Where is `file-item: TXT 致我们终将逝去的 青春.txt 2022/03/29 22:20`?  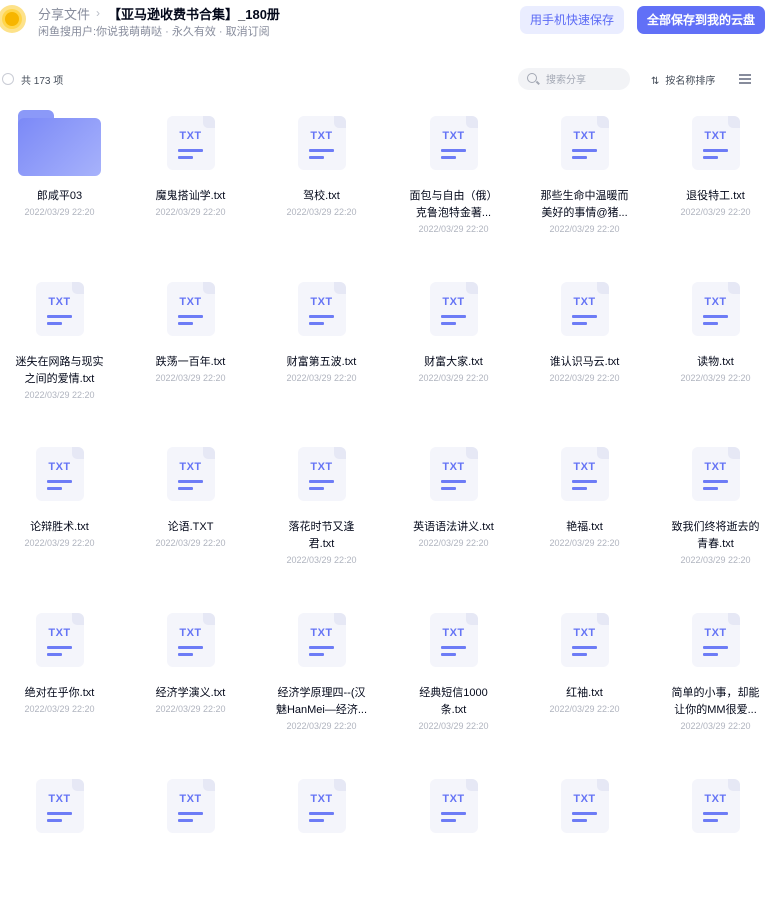 file-item: TXT 致我们终将逝去的 青春.txt 2022/03/29 22:20 is located at coordinates (713, 511).